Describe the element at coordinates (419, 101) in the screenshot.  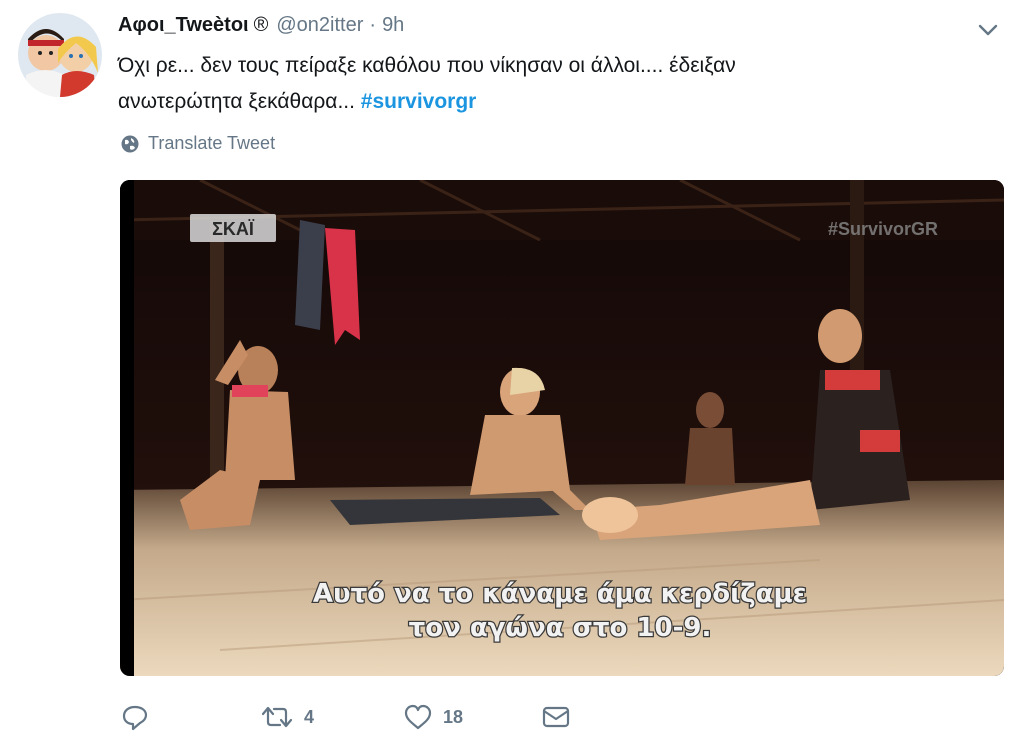
I see `hashtag-link: #survivorgr` at that location.